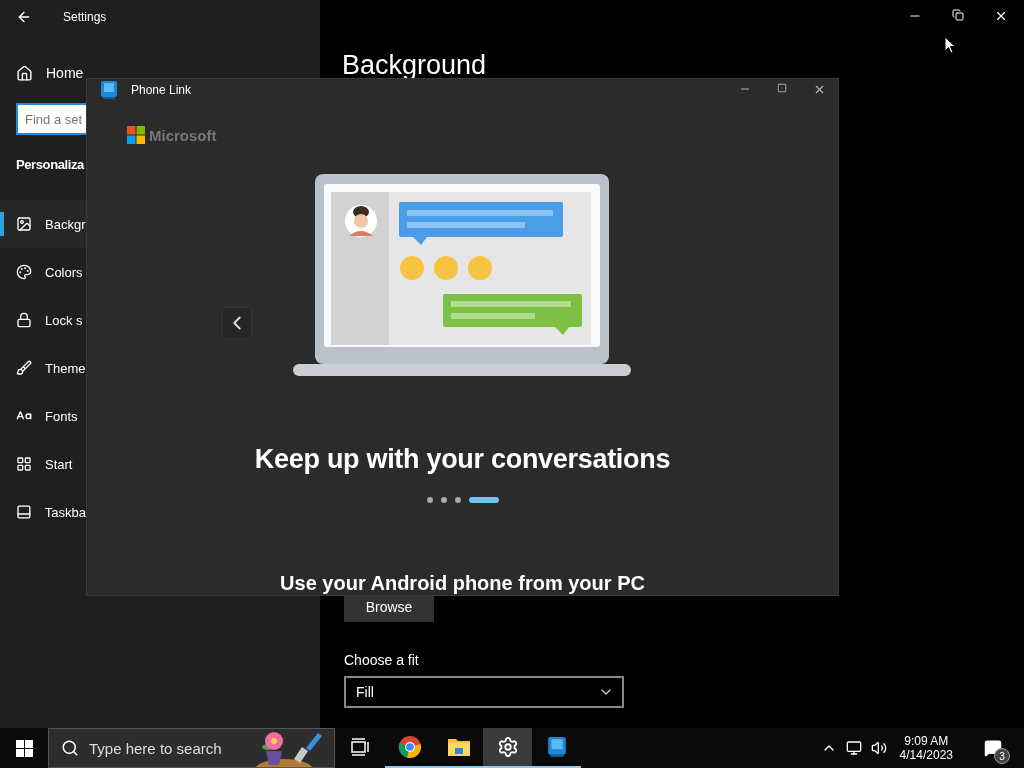 The image size is (1024, 768). What do you see at coordinates (24, 17) in the screenshot?
I see `back-arrow-icon` at bounding box center [24, 17].